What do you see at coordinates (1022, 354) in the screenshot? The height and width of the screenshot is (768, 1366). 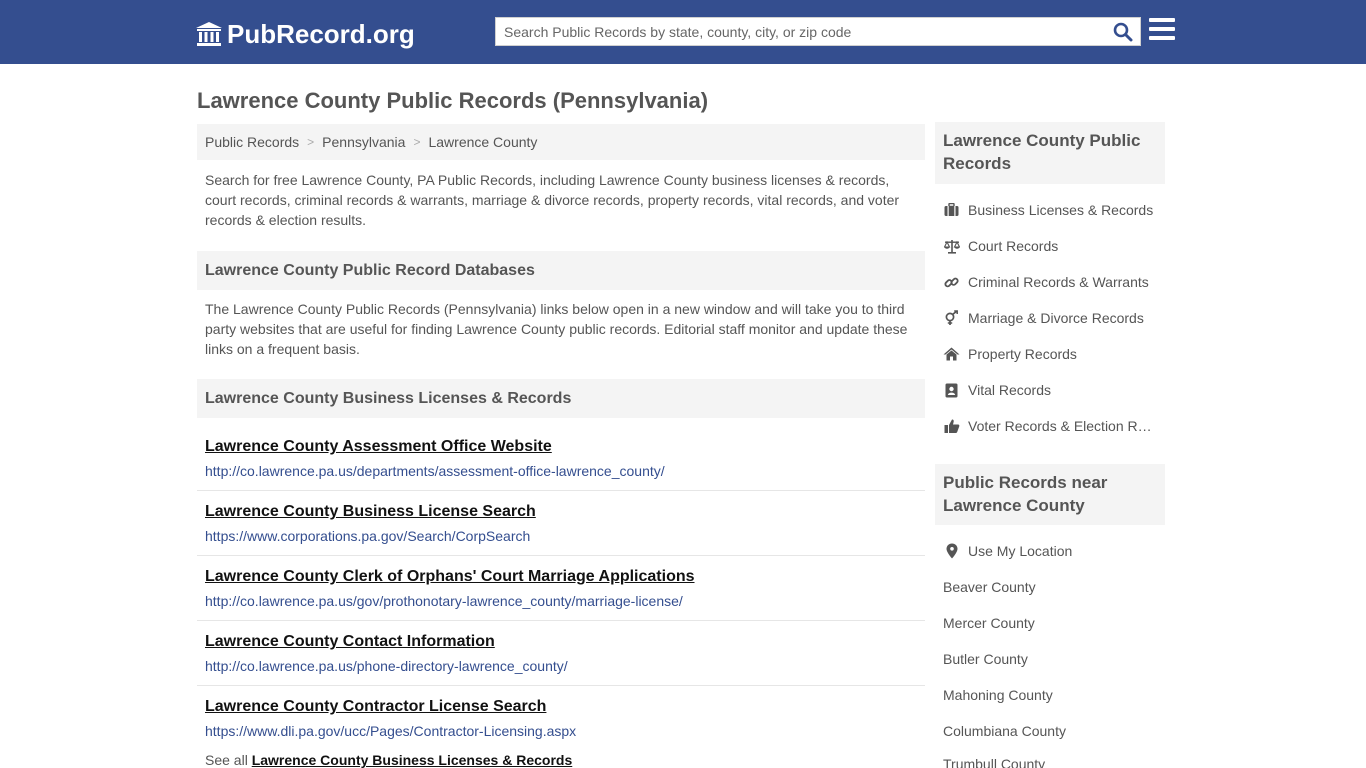 I see `sidebar-item-label: Property Records` at bounding box center [1022, 354].